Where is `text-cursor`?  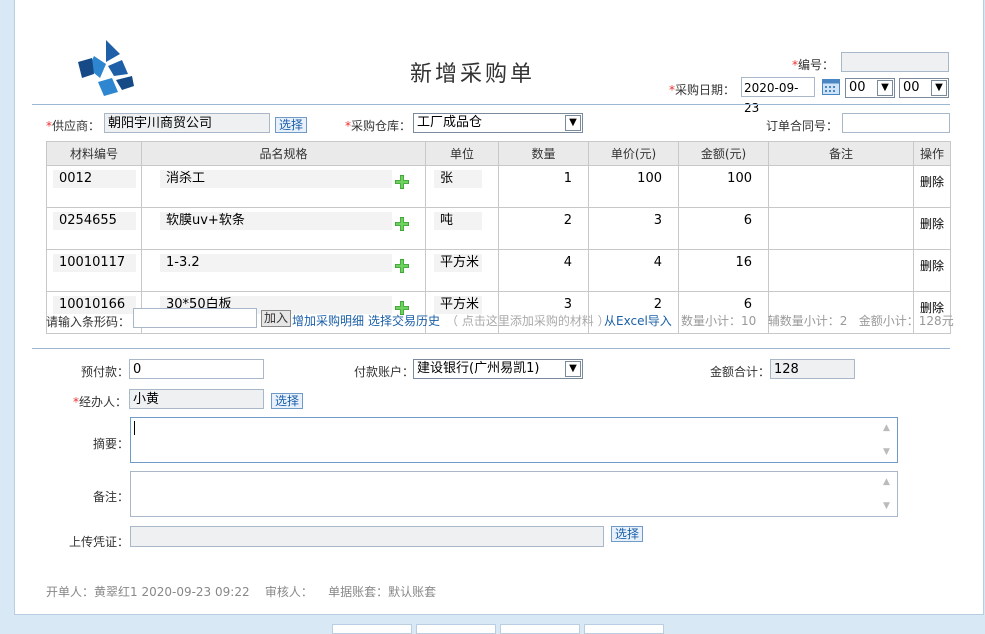 text-cursor is located at coordinates (134, 428).